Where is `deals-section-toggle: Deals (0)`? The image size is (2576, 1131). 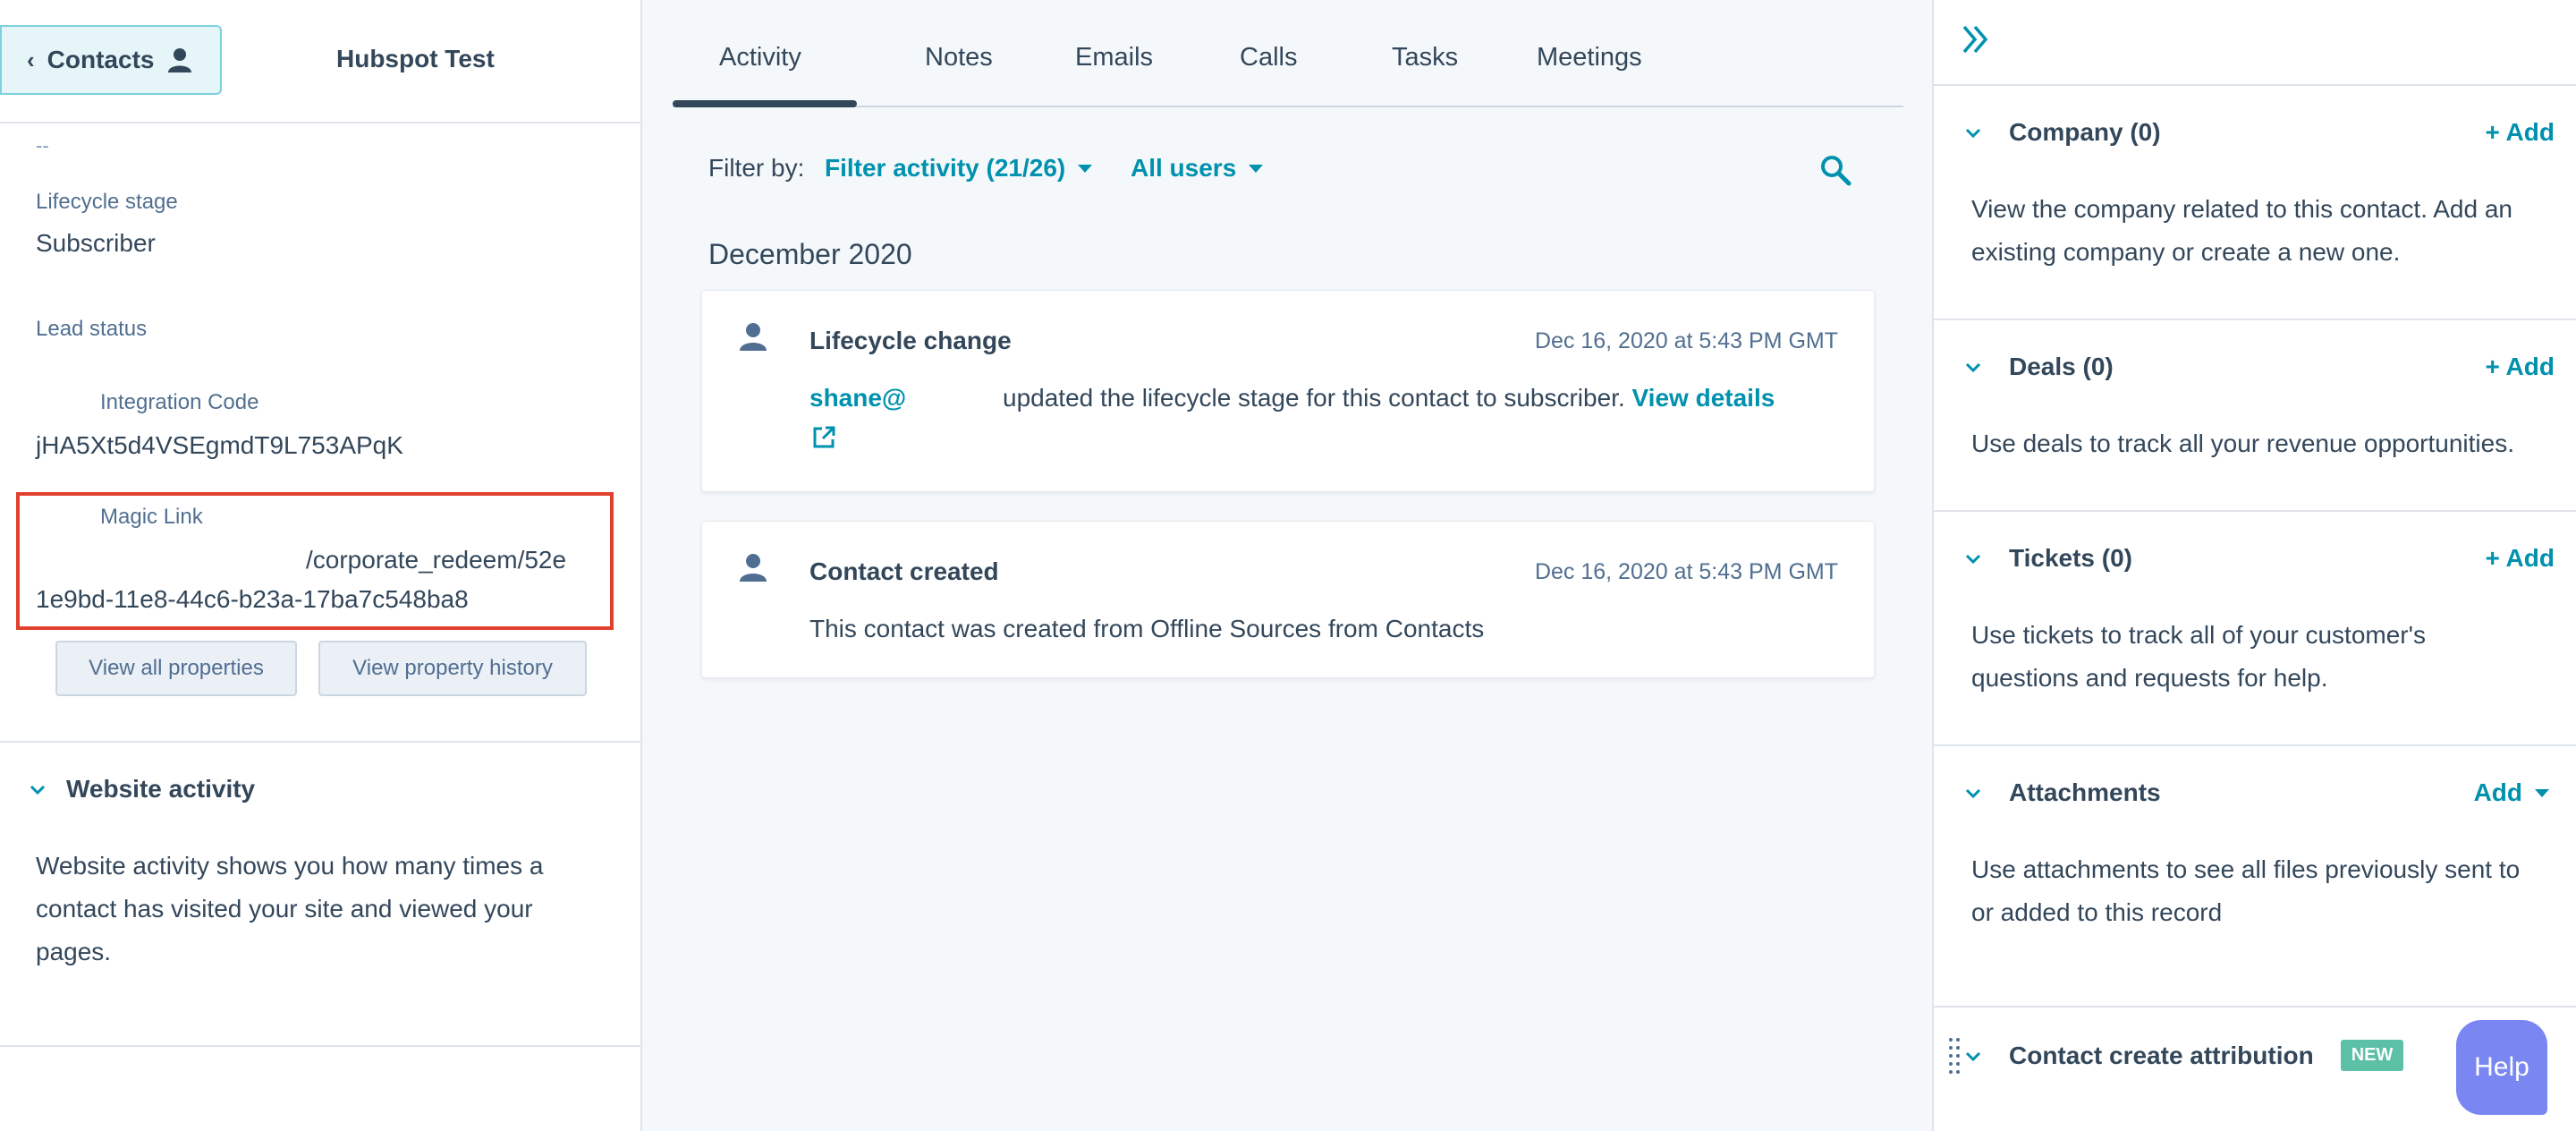 deals-section-toggle: Deals (0) is located at coordinates (2039, 367).